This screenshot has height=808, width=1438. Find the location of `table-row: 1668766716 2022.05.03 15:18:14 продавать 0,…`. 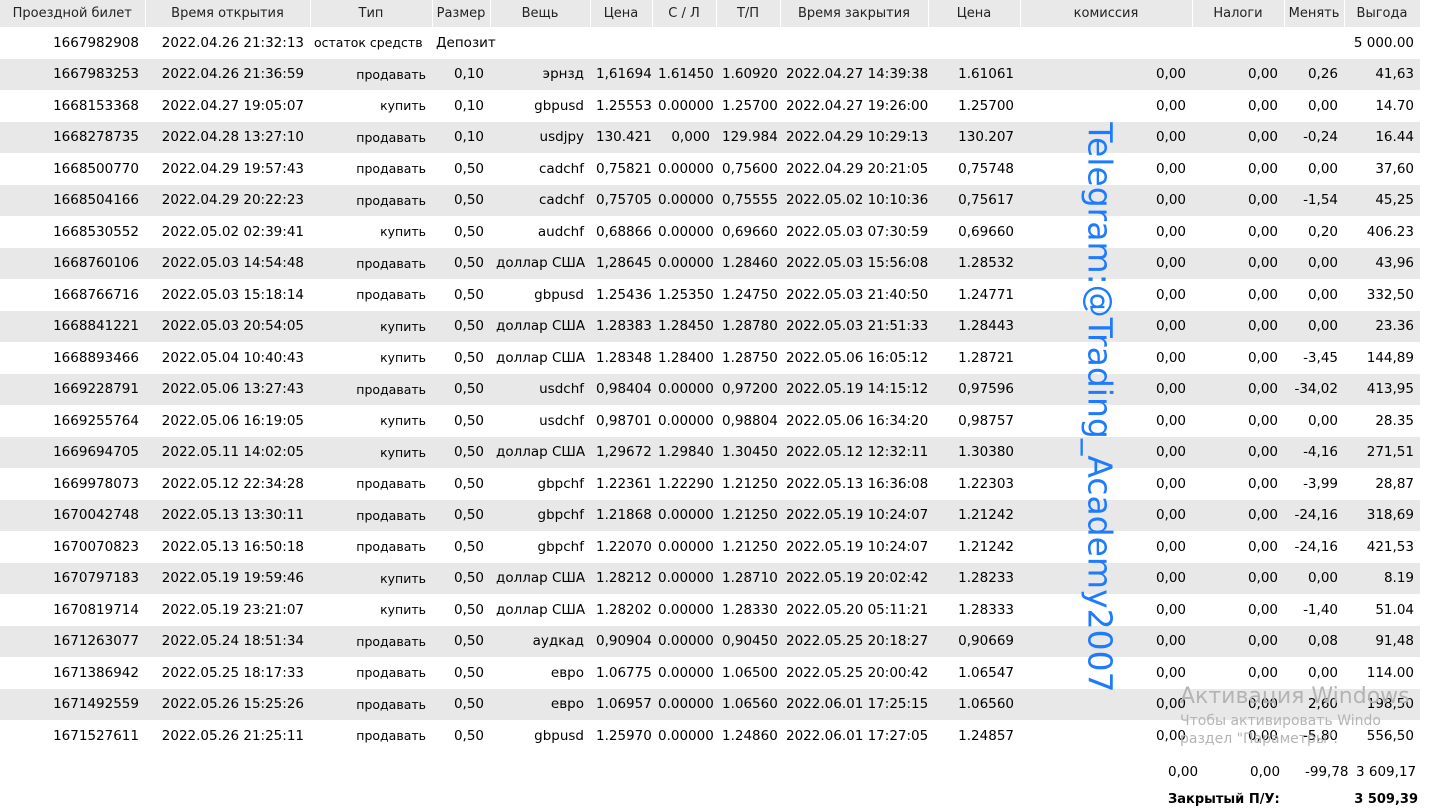

table-row: 1668766716 2022.05.03 15:18:14 продавать 0,… is located at coordinates (710, 295).